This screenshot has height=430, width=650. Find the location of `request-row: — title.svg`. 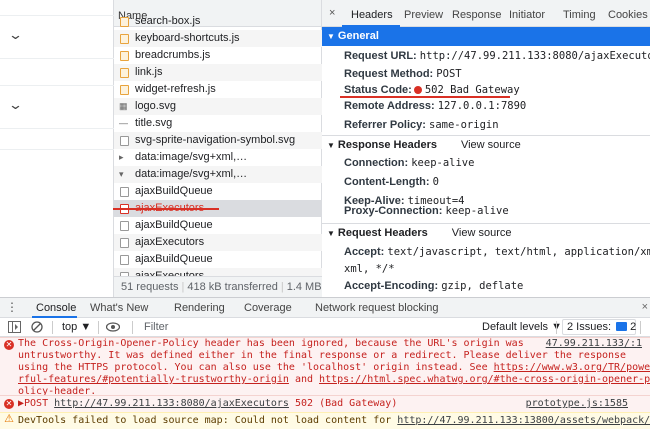

request-row: — title.svg is located at coordinates (218, 123).